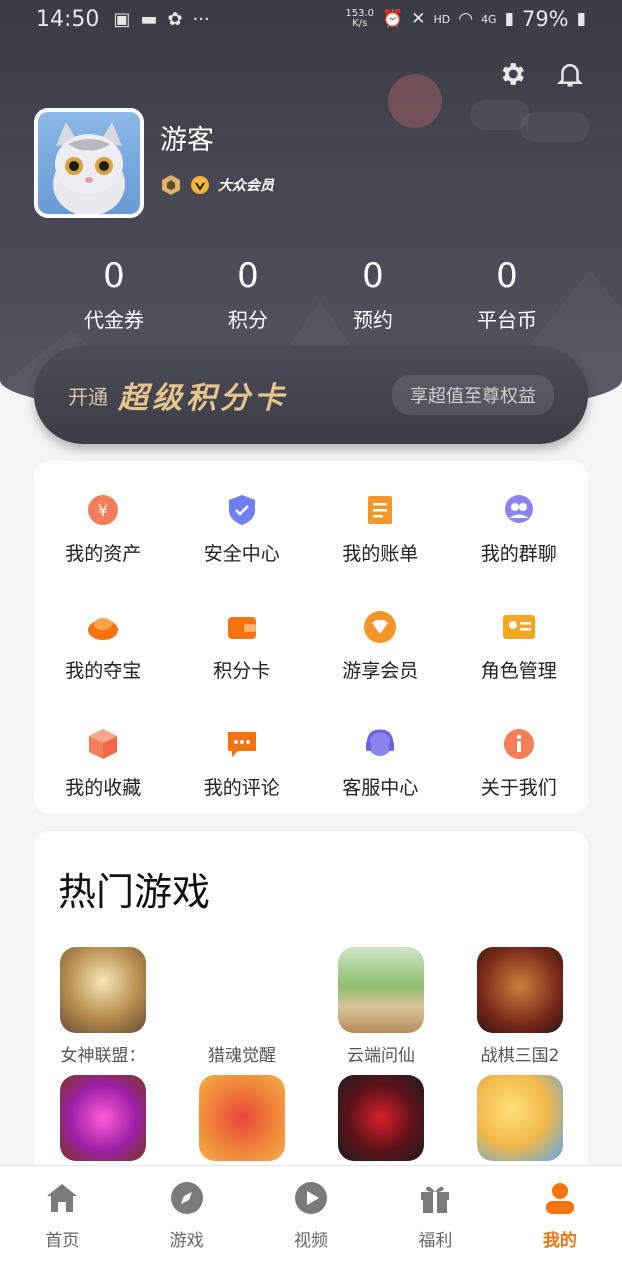  What do you see at coordinates (114, 320) in the screenshot?
I see `stat-label: 代金券` at bounding box center [114, 320].